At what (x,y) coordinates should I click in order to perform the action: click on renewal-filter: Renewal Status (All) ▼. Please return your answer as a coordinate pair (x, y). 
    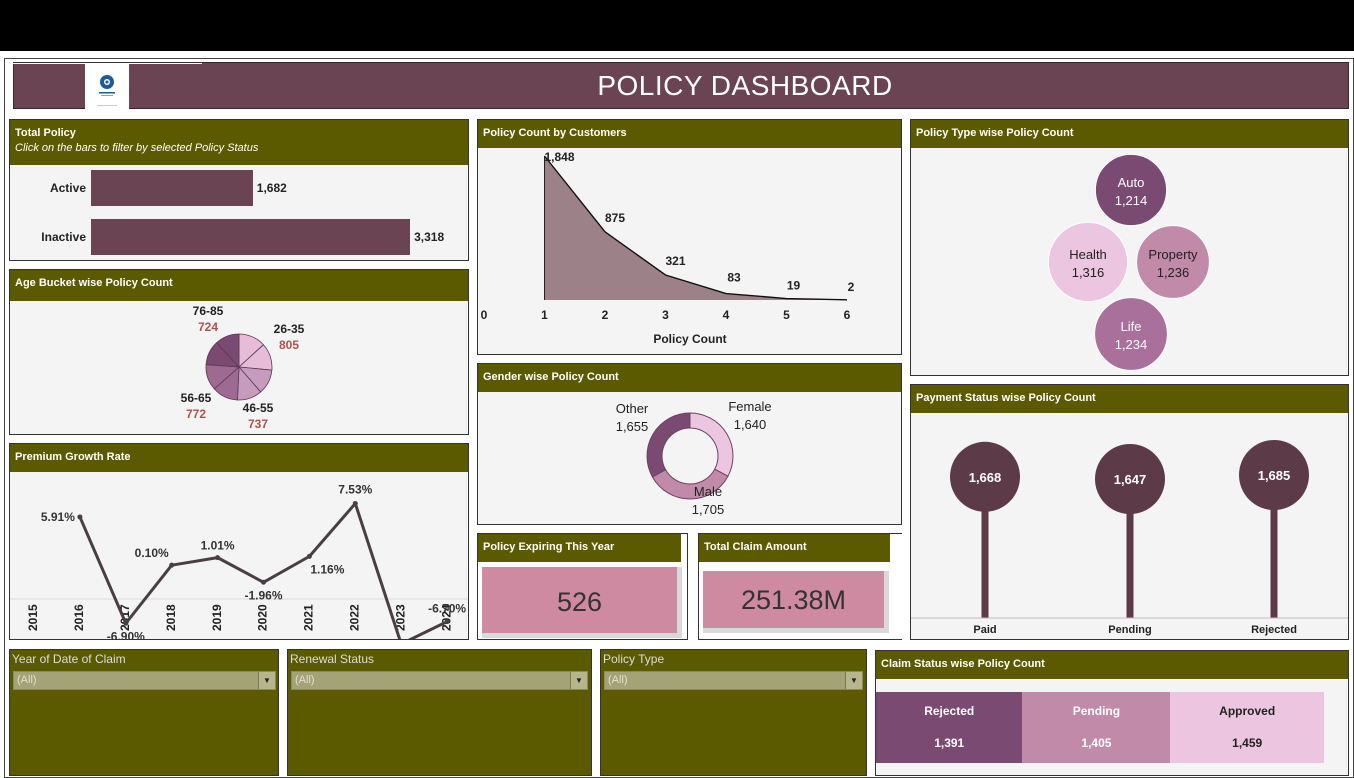
    Looking at the image, I should click on (439, 712).